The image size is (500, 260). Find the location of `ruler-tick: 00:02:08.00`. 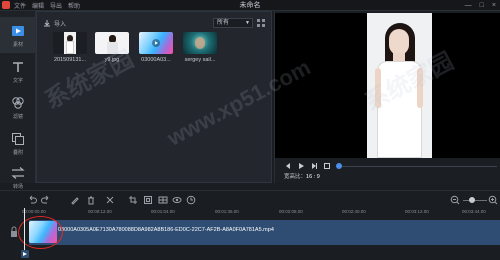

ruler-tick: 00:02:08.00 is located at coordinates (291, 211).